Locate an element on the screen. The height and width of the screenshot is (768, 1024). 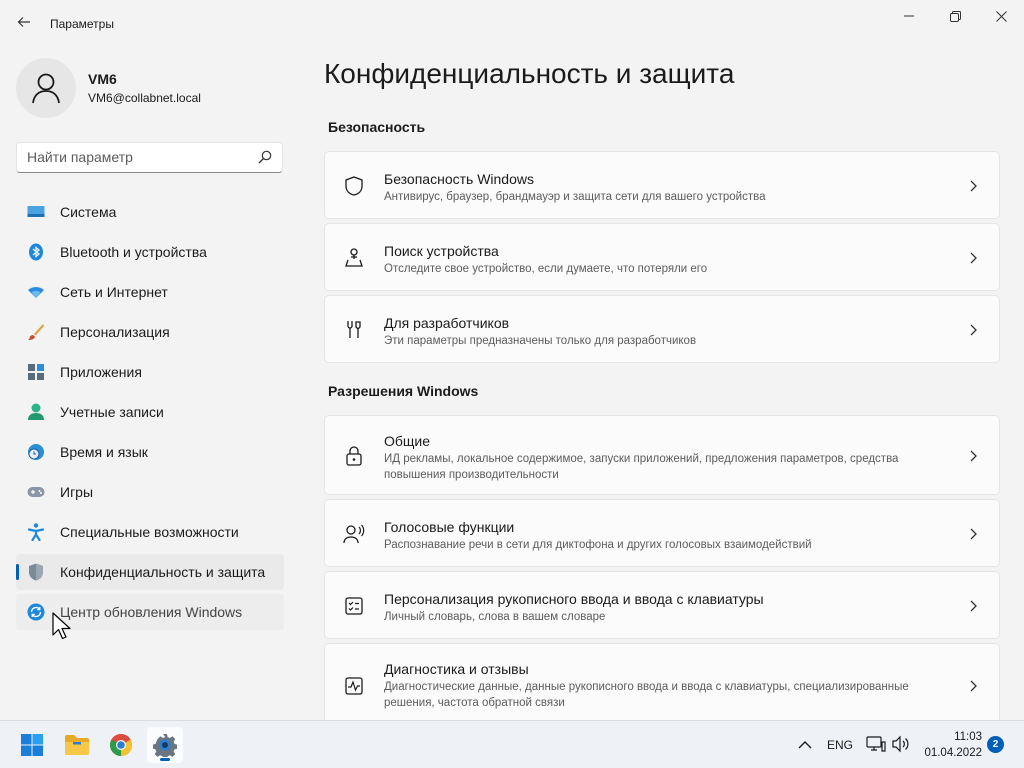
taskbar-settings is located at coordinates (165, 745).